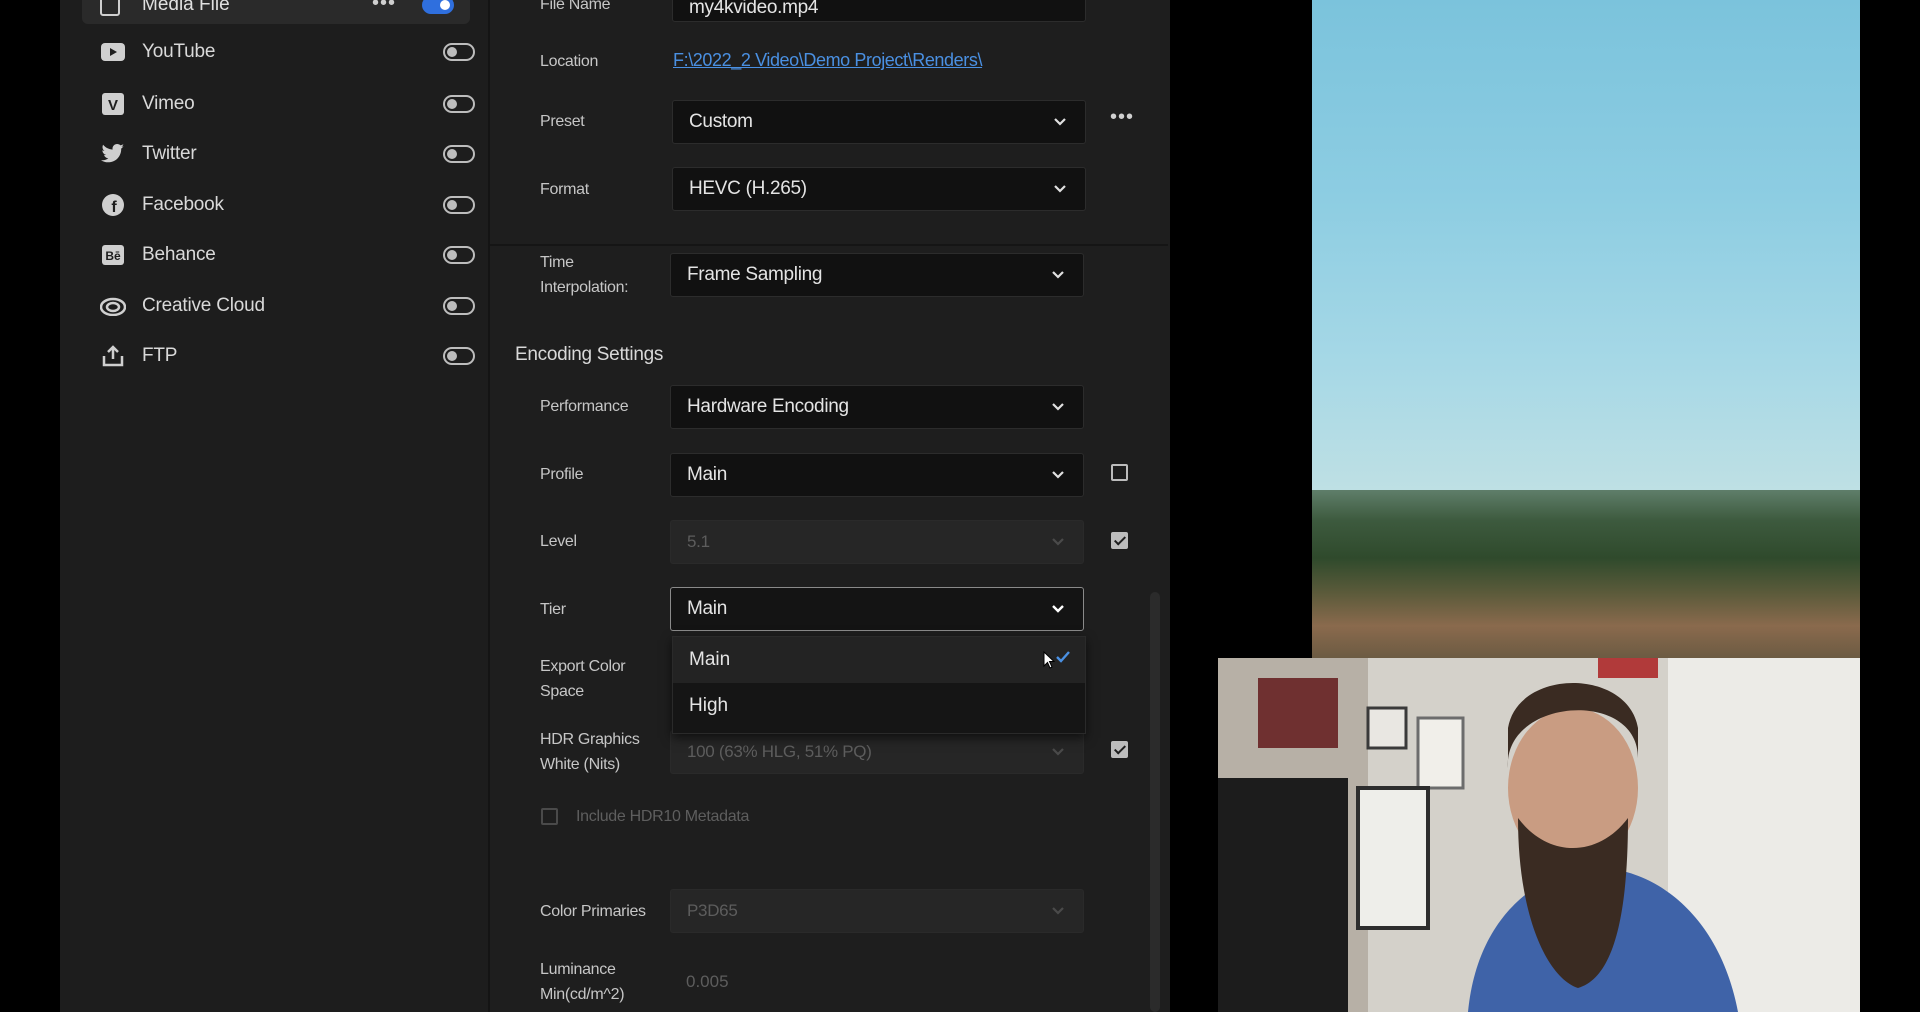 The width and height of the screenshot is (1920, 1012). What do you see at coordinates (459, 154) in the screenshot?
I see `twitter-toggle` at bounding box center [459, 154].